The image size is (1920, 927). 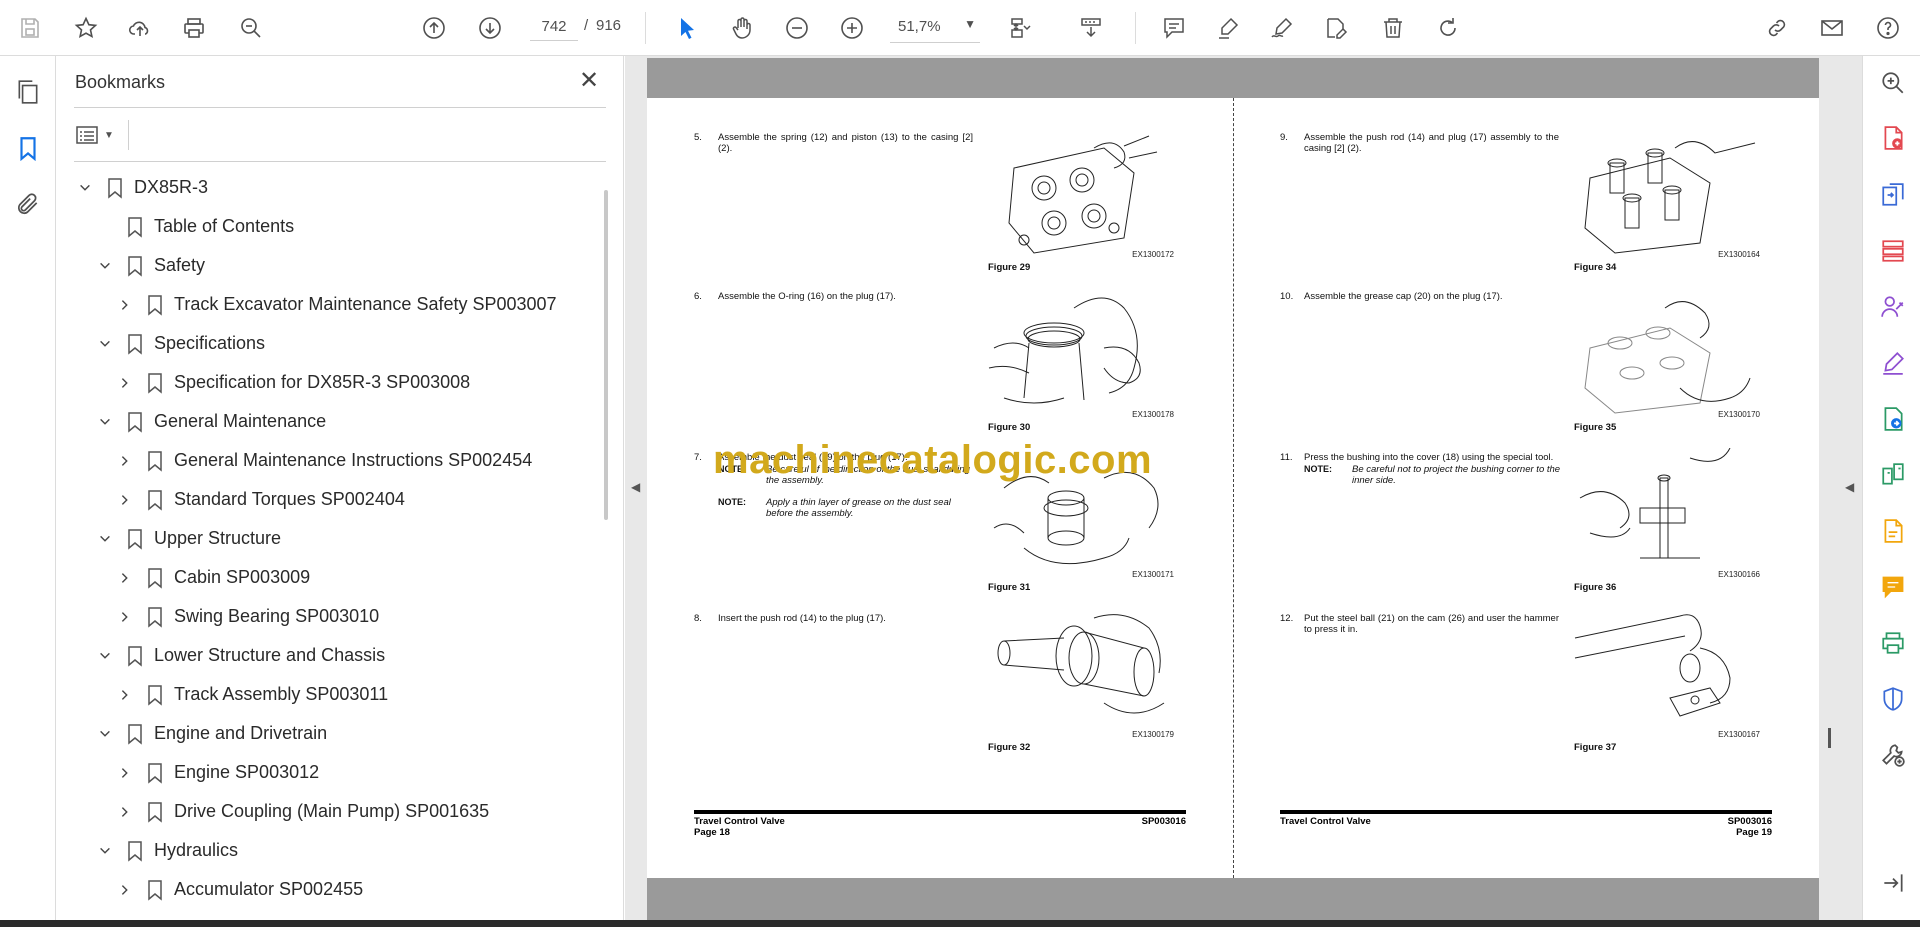 What do you see at coordinates (210, 421) in the screenshot?
I see `bookmark-item: General Maintenance` at bounding box center [210, 421].